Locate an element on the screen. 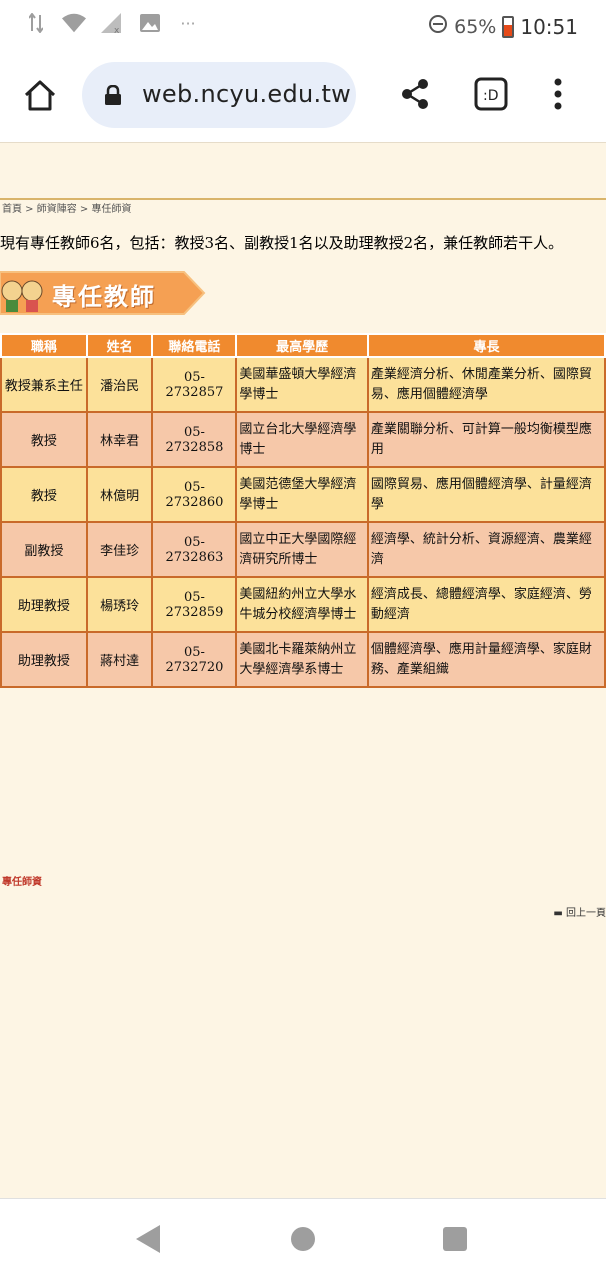 The width and height of the screenshot is (606, 1280). table-header-row: 職稱 姓名 聯絡電話 最高學歷 專長 is located at coordinates (303, 345).